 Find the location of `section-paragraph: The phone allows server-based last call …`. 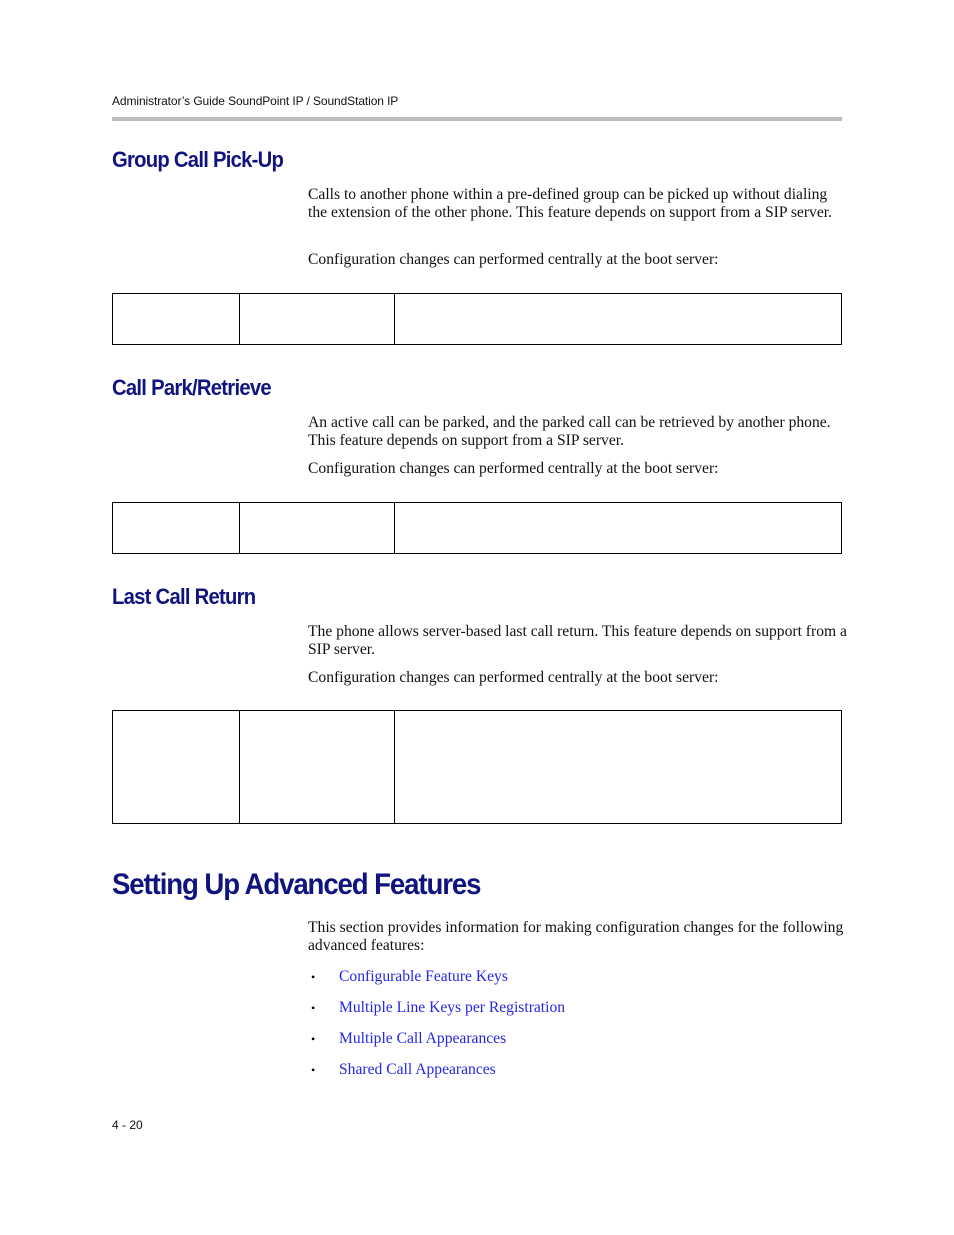

section-paragraph: The phone allows server-based last call … is located at coordinates (577, 640).